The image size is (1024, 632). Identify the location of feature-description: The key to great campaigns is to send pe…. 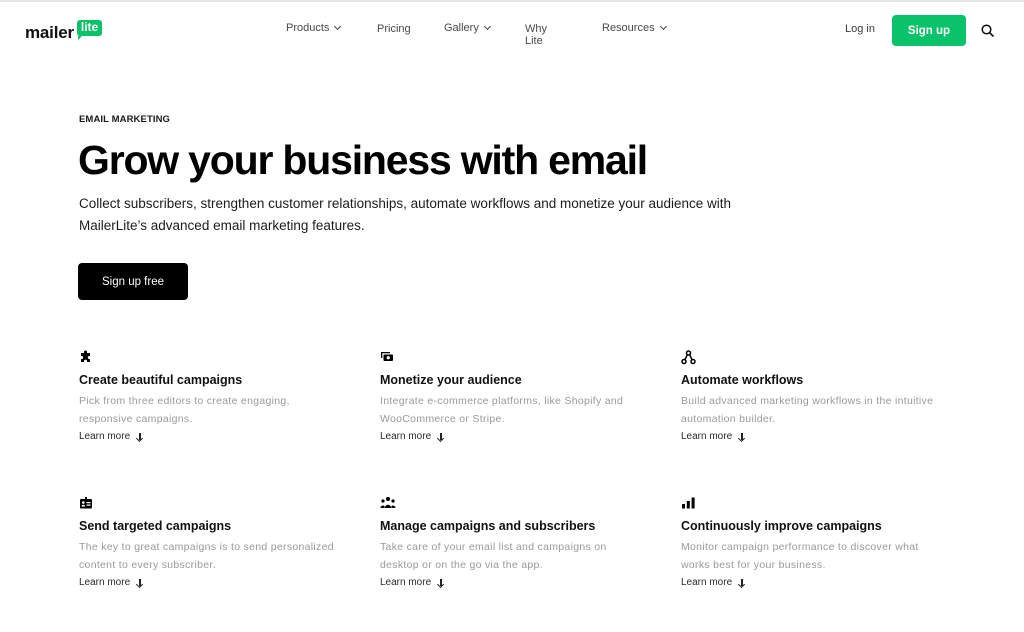
(206, 556).